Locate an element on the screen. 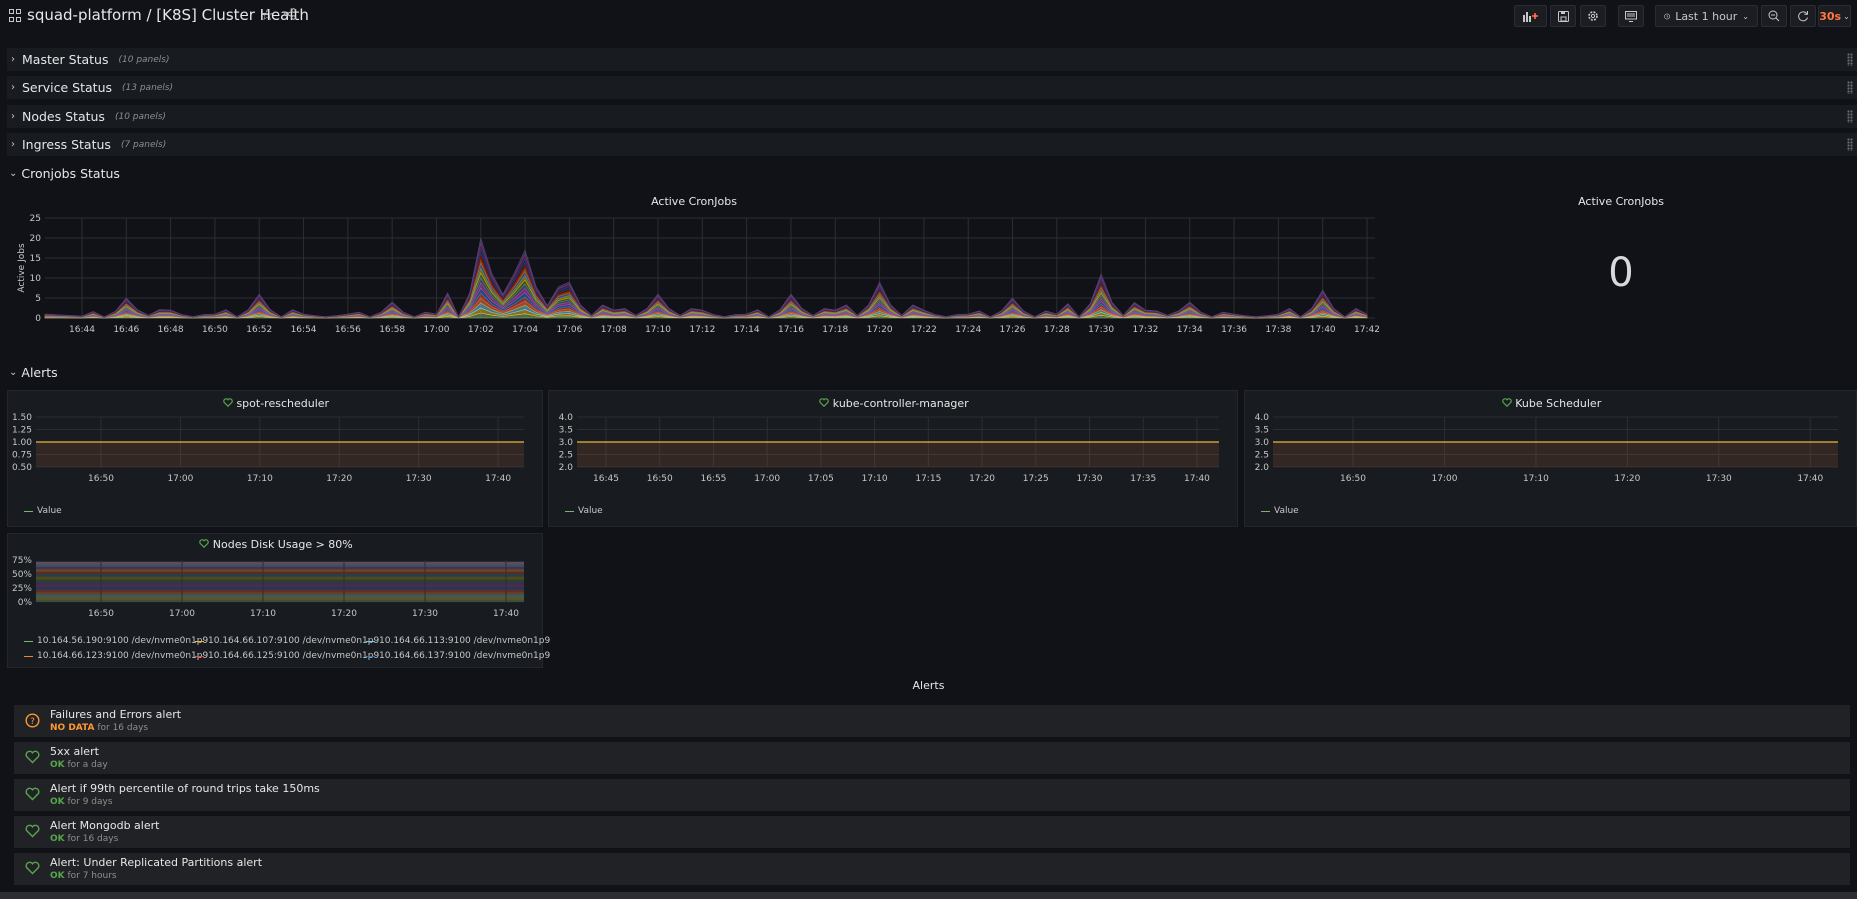 The width and height of the screenshot is (1857, 899). row-panel-count: (10 panels) is located at coordinates (144, 59).